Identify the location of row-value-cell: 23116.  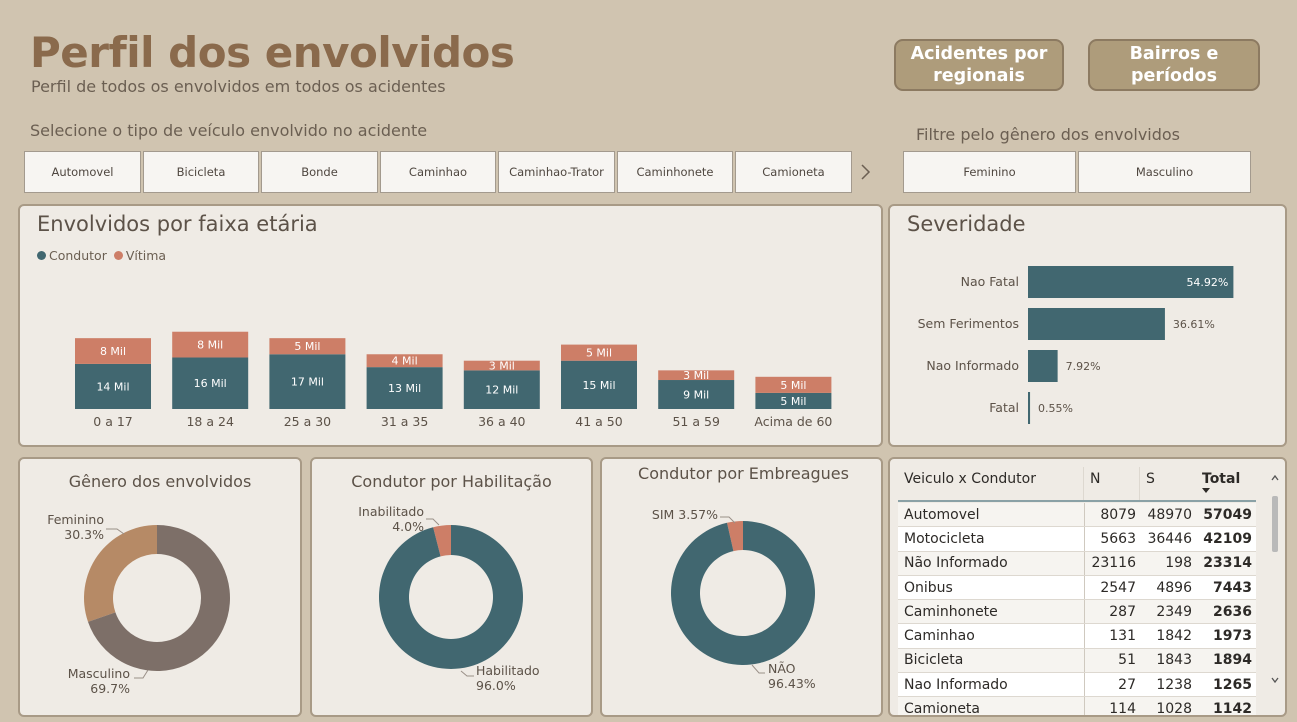
(1112, 563).